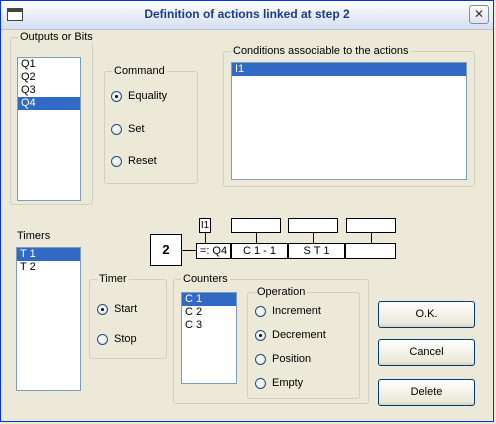  What do you see at coordinates (290, 335) in the screenshot?
I see `operation-decrement-radio: Decrement` at bounding box center [290, 335].